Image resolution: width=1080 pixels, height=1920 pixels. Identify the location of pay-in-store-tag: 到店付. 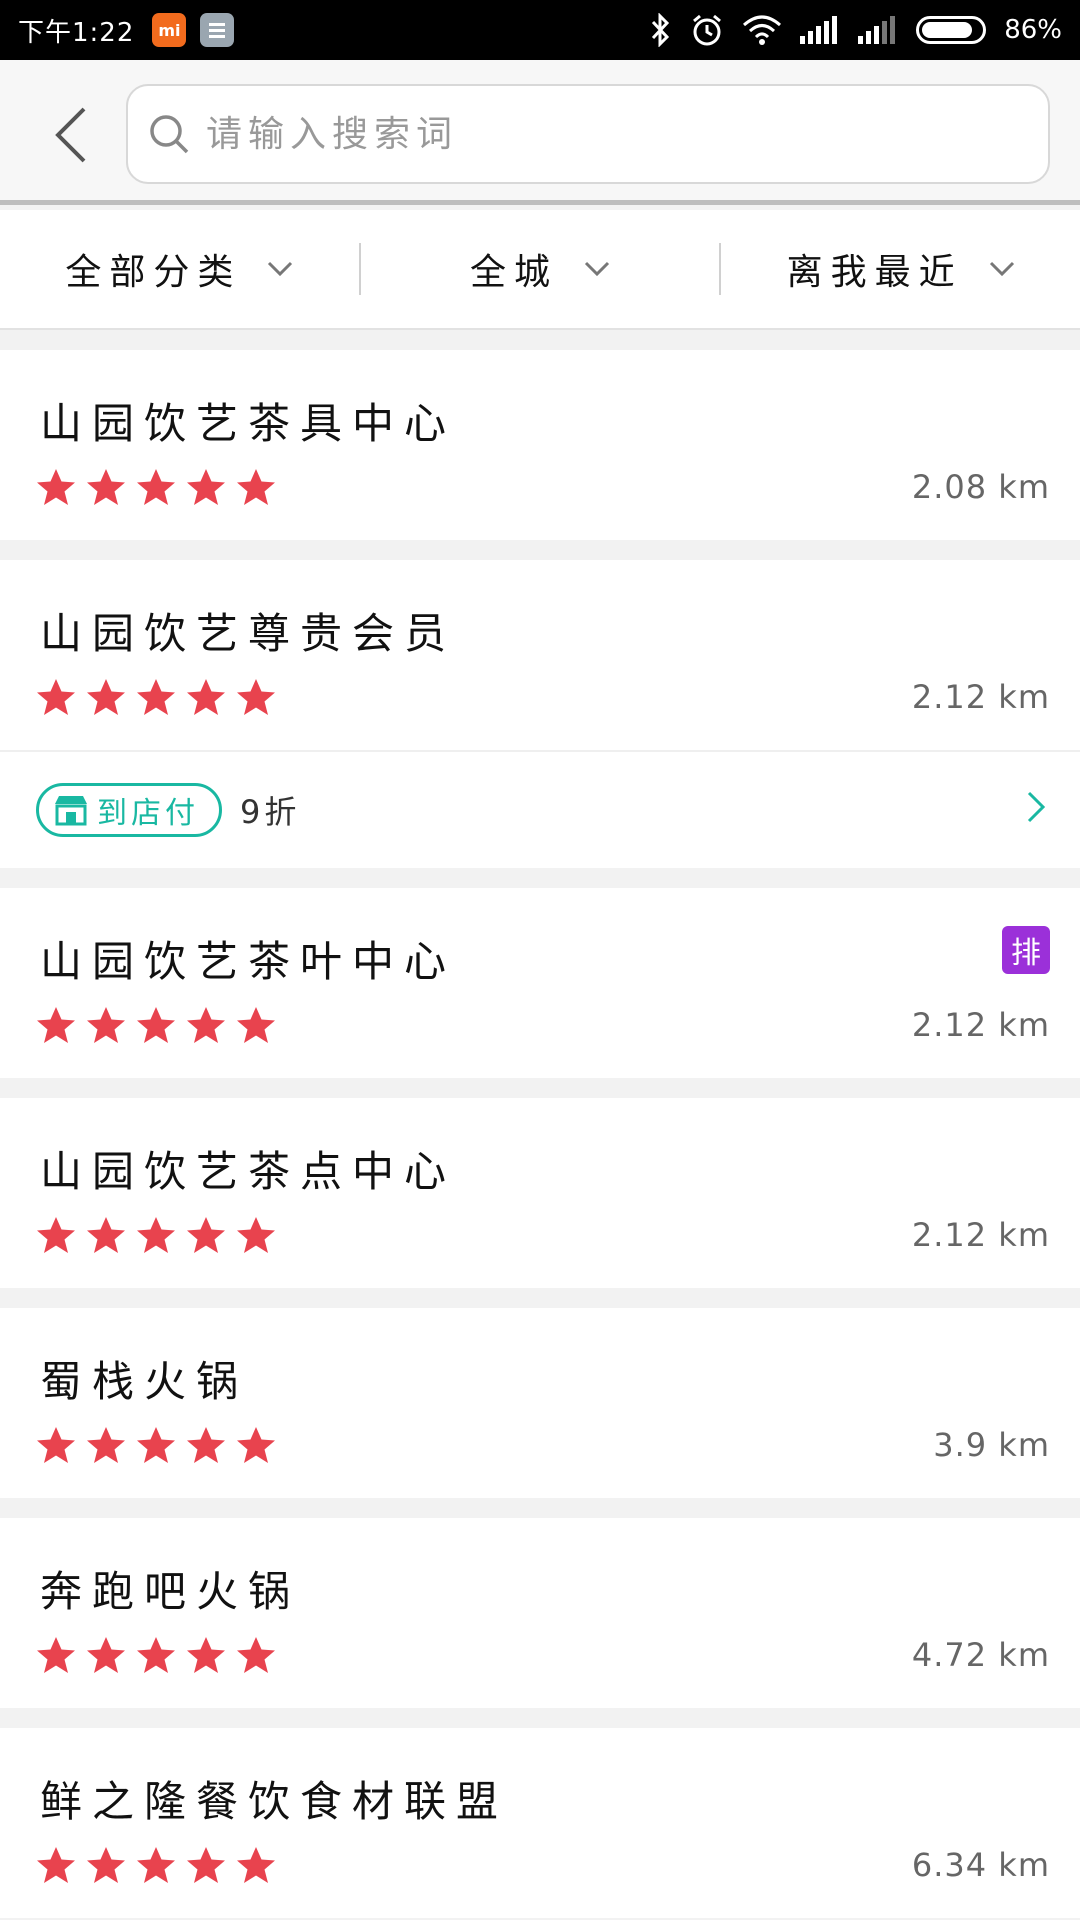
(129, 810).